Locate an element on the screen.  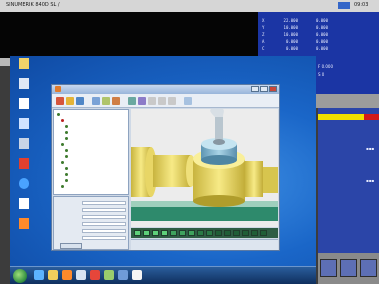
cnc-panel-text-2: ▪▪▪ is located at coordinates (370, 180).